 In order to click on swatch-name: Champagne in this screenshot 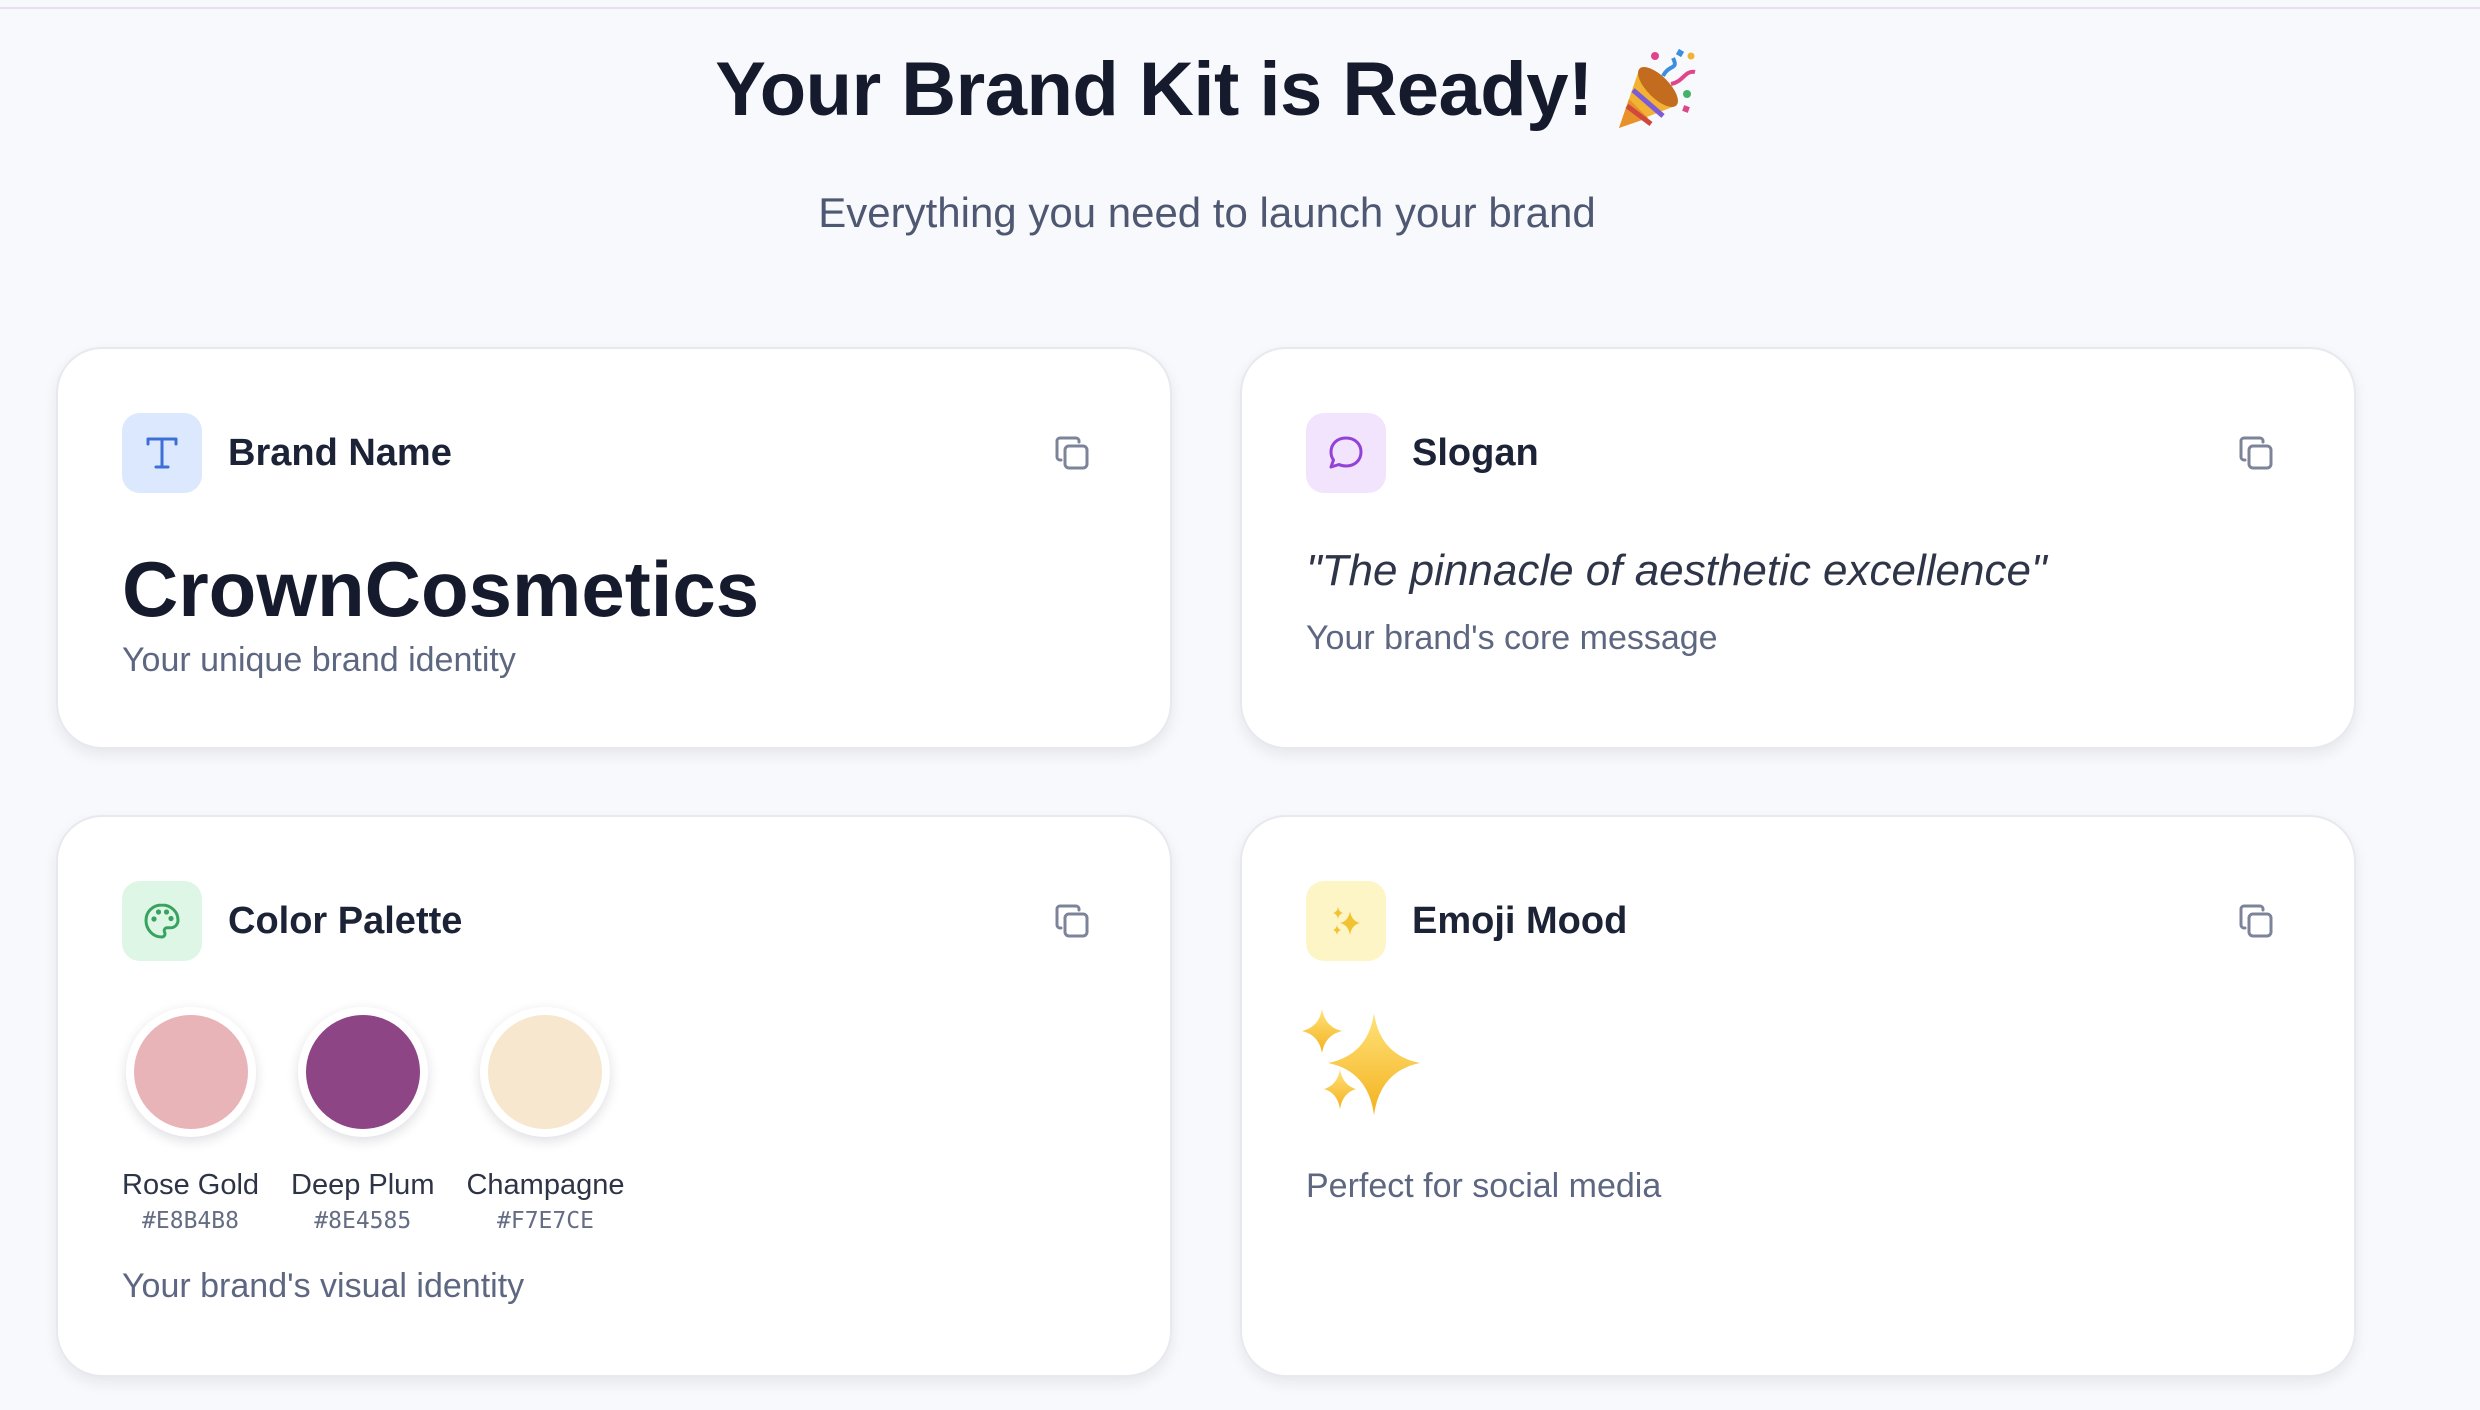, I will do `click(545, 1185)`.